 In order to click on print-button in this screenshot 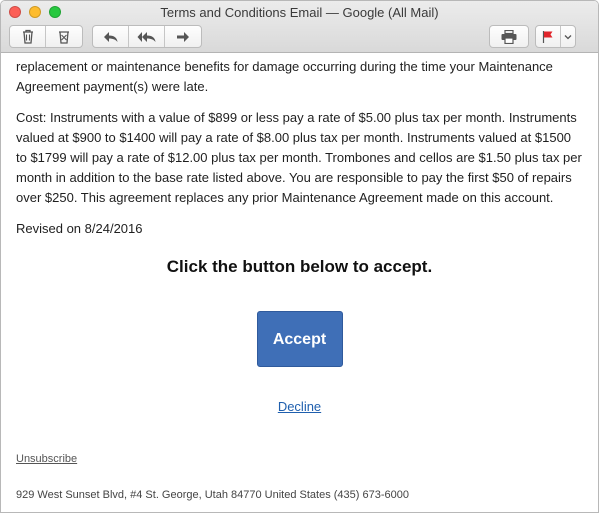, I will do `click(509, 36)`.